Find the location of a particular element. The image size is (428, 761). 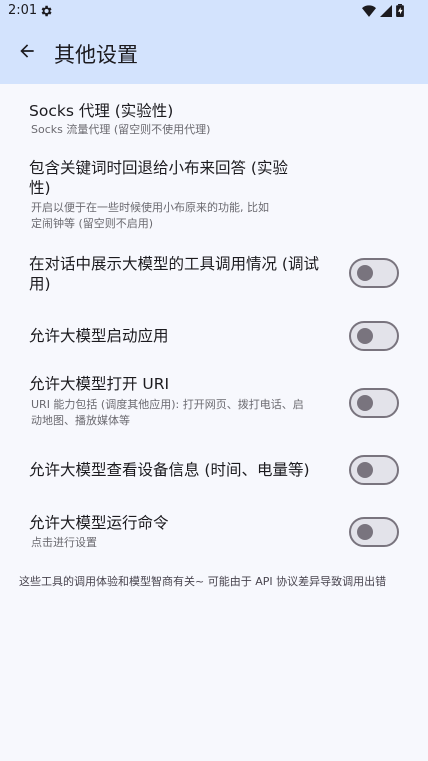

setting-desc: 点击进行设置 is located at coordinates (64, 542).